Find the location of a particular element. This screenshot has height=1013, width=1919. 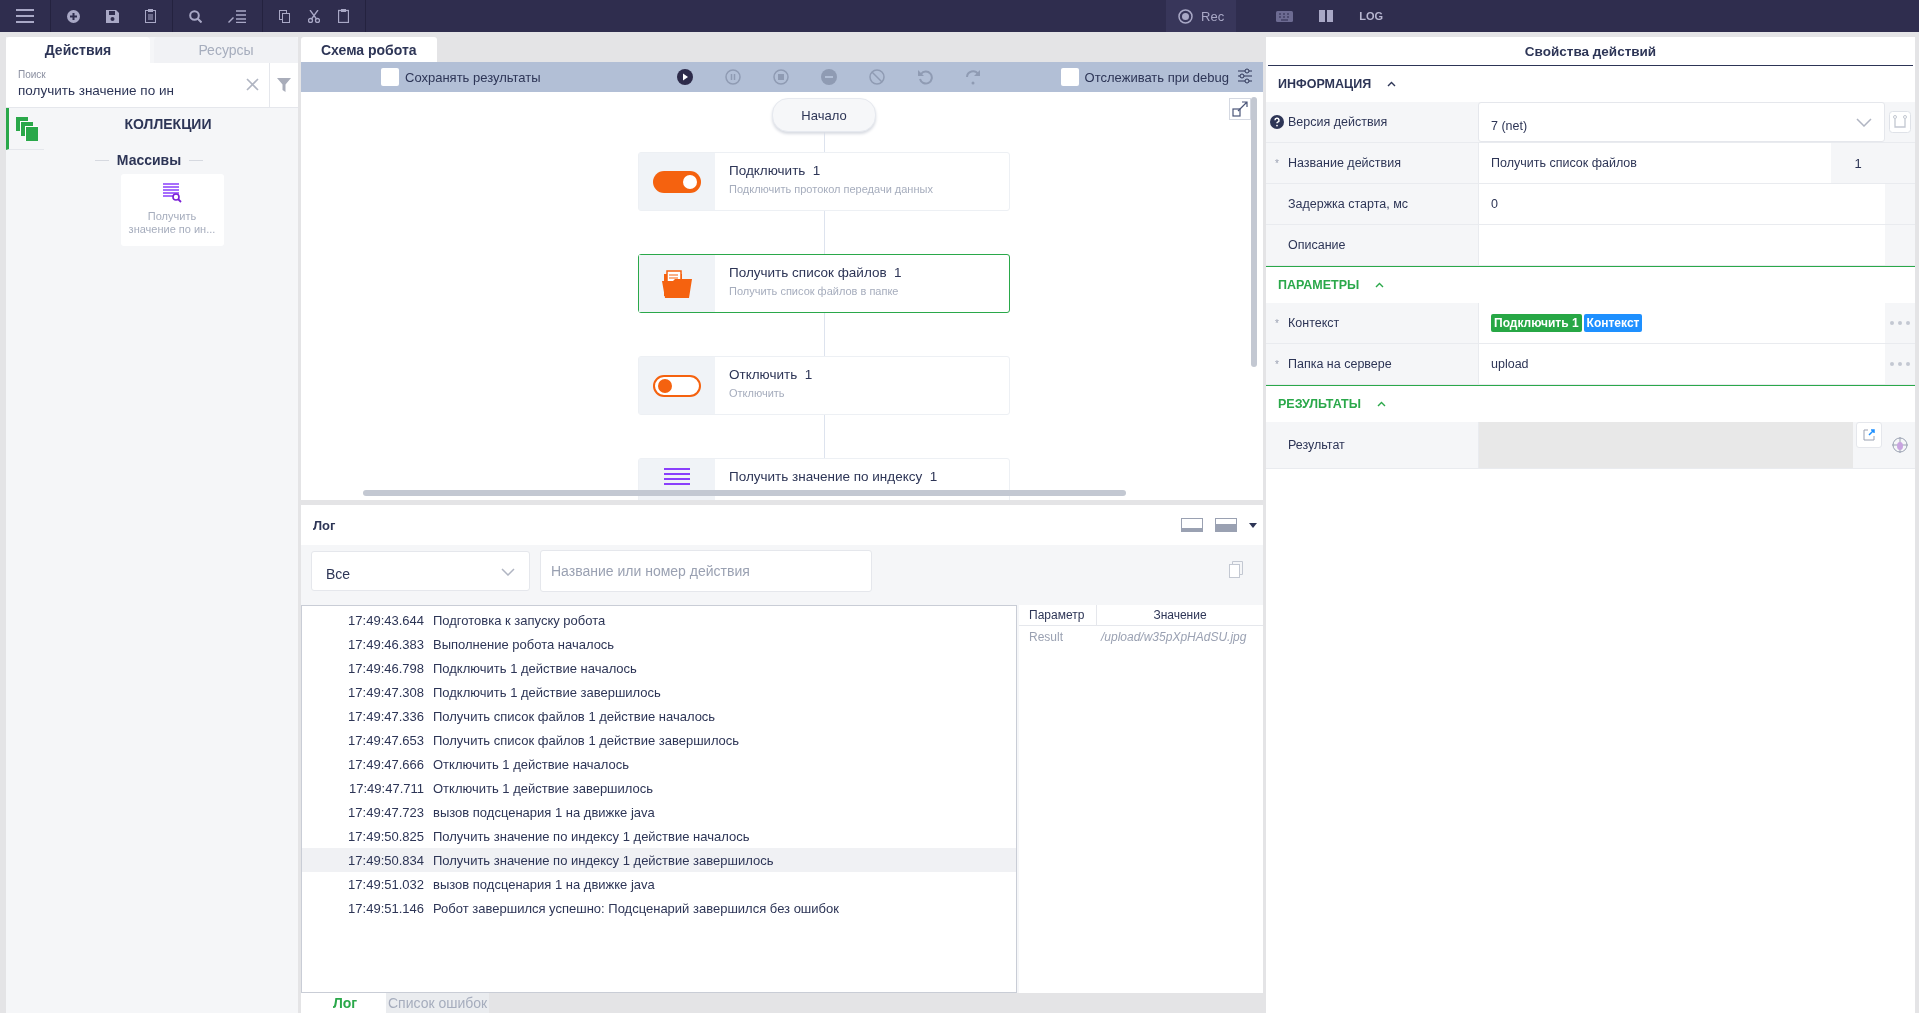

category-title: КОЛЛЕКЦИИ is located at coordinates (168, 124).